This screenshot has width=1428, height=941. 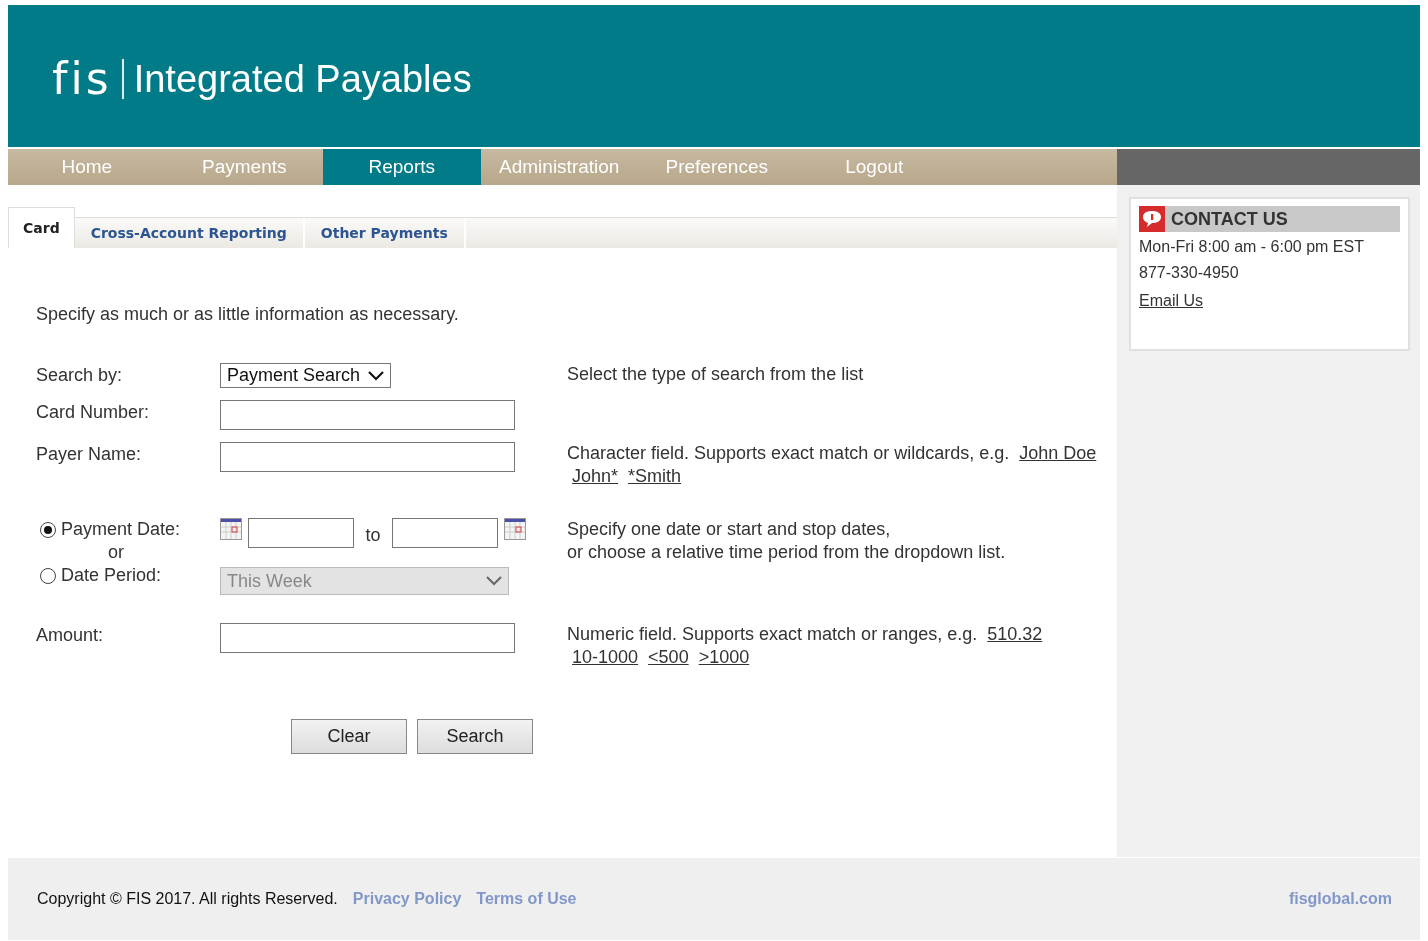 What do you see at coordinates (605, 657) in the screenshot?
I see `example-link: 10-1000` at bounding box center [605, 657].